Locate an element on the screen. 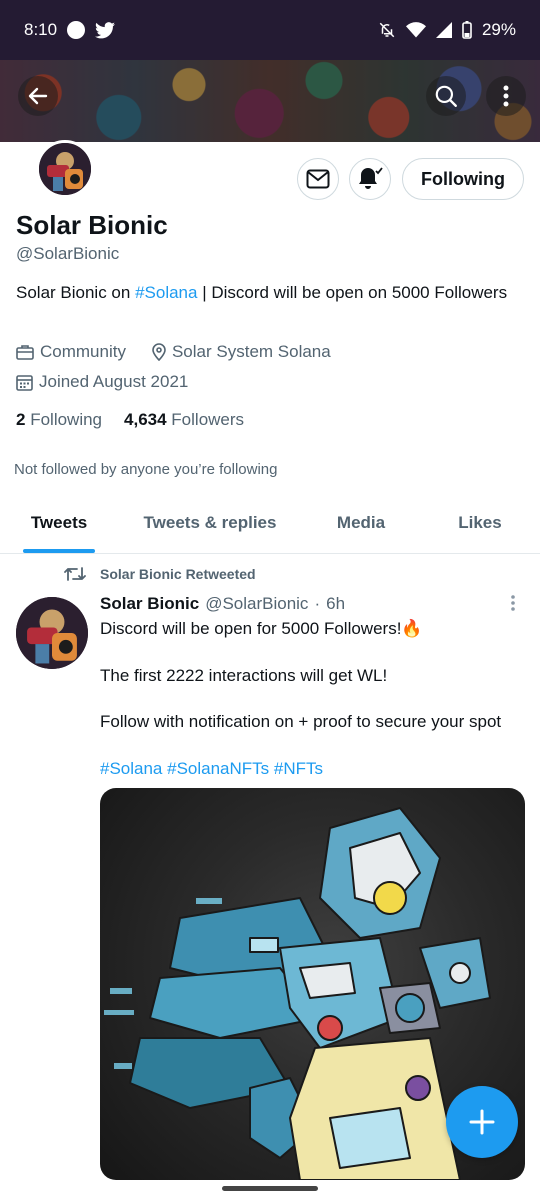  twitter-bird-icon is located at coordinates (105, 29).